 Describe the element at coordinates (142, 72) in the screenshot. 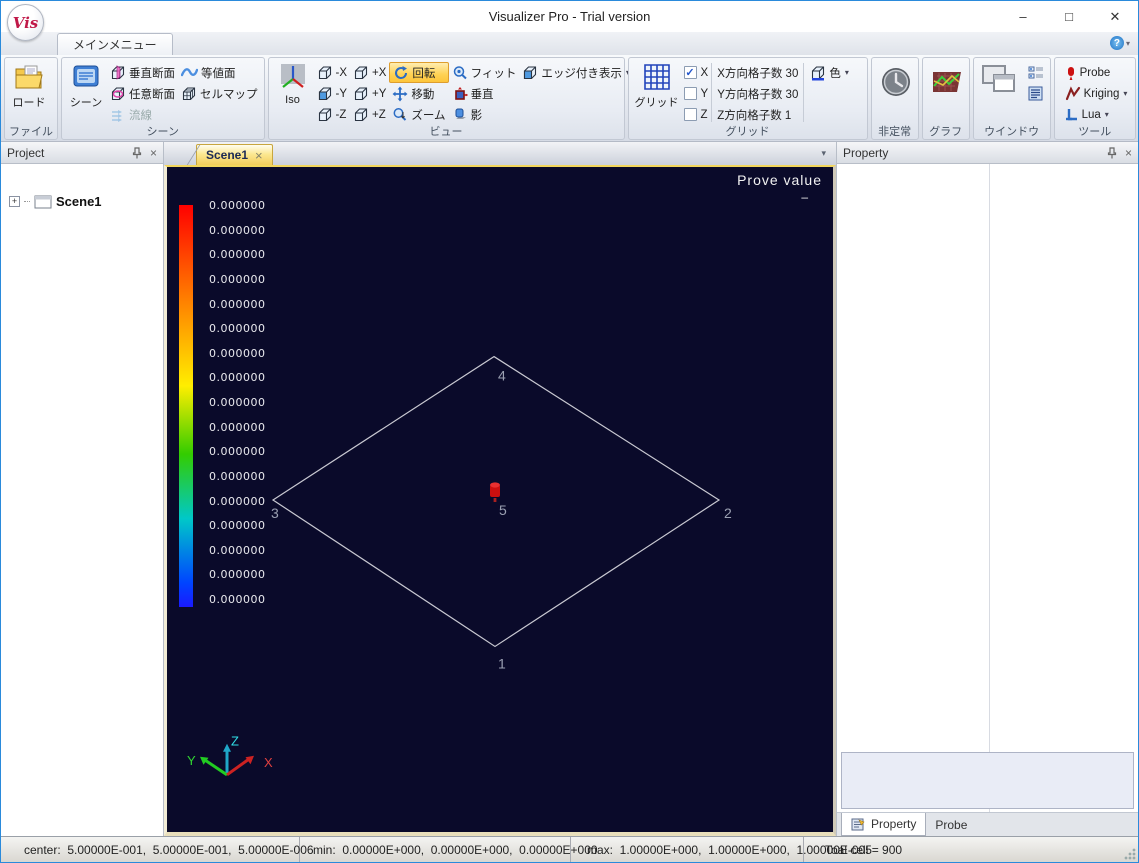

I see `vertical-section-button: 垂直断面` at that location.